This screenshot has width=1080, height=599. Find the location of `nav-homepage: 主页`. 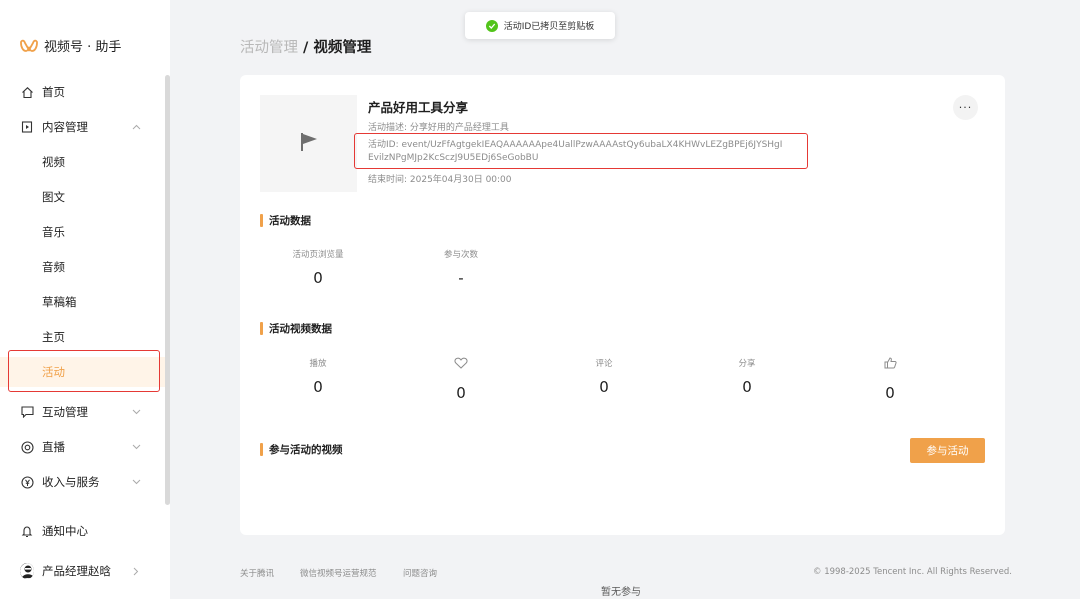

nav-homepage: 主页 is located at coordinates (85, 337).